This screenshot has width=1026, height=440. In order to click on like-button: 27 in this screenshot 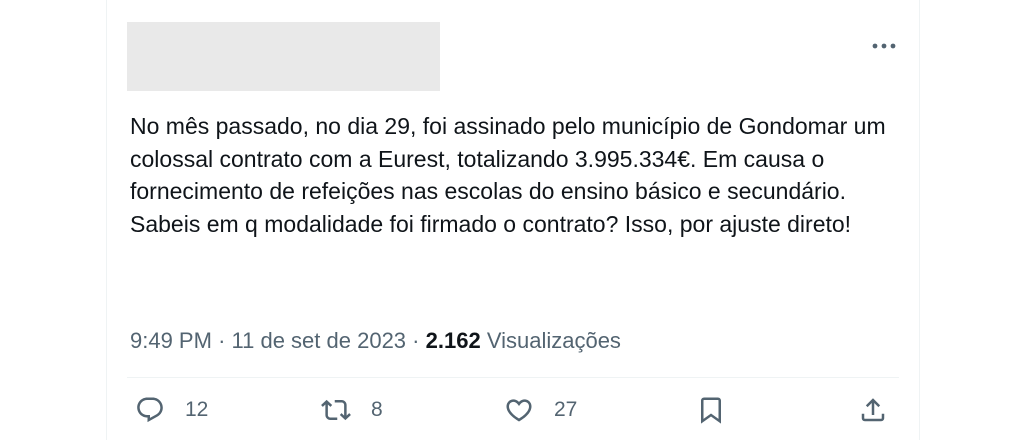, I will do `click(540, 410)`.